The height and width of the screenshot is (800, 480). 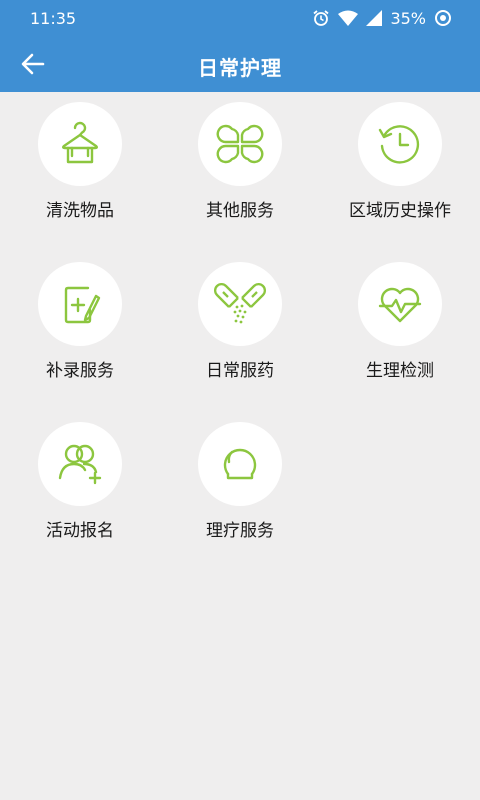 I want to click on service-label: 理疗服务, so click(x=240, y=531).